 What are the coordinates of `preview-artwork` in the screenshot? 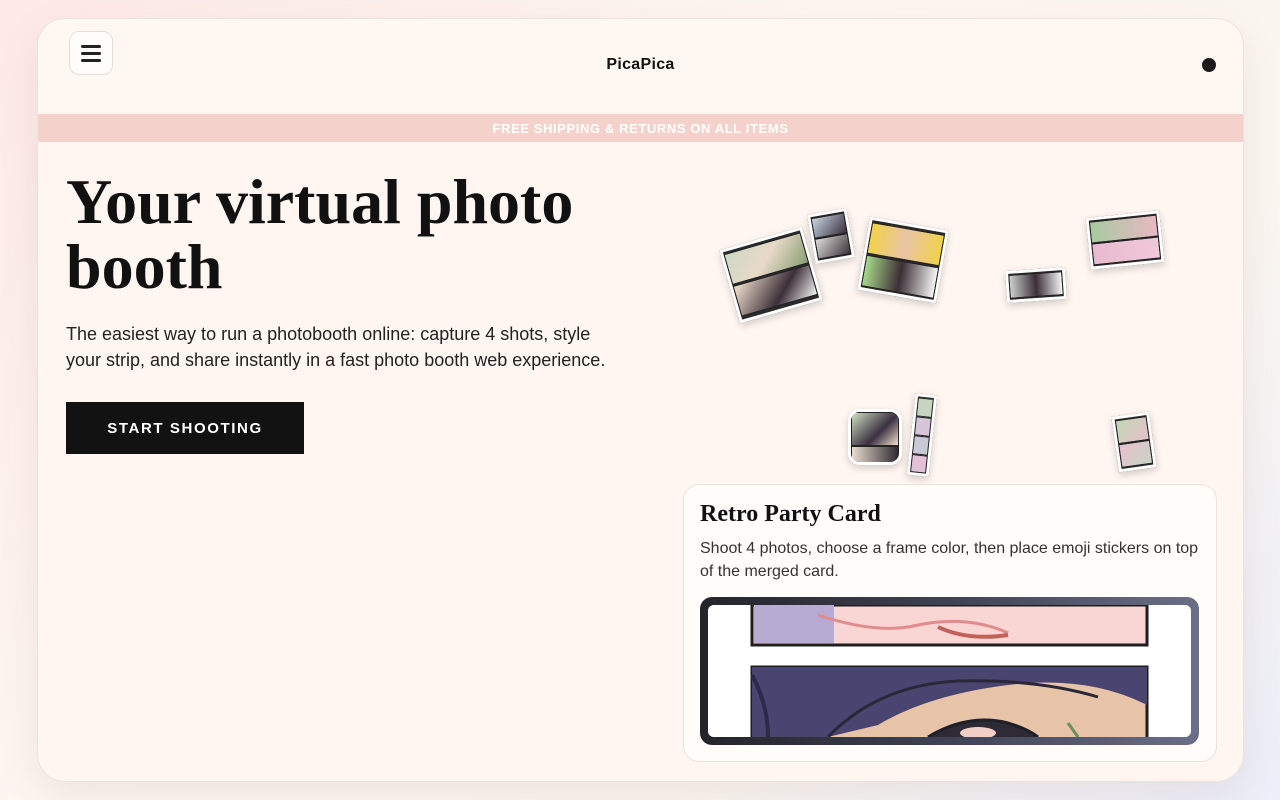 It's located at (949, 671).